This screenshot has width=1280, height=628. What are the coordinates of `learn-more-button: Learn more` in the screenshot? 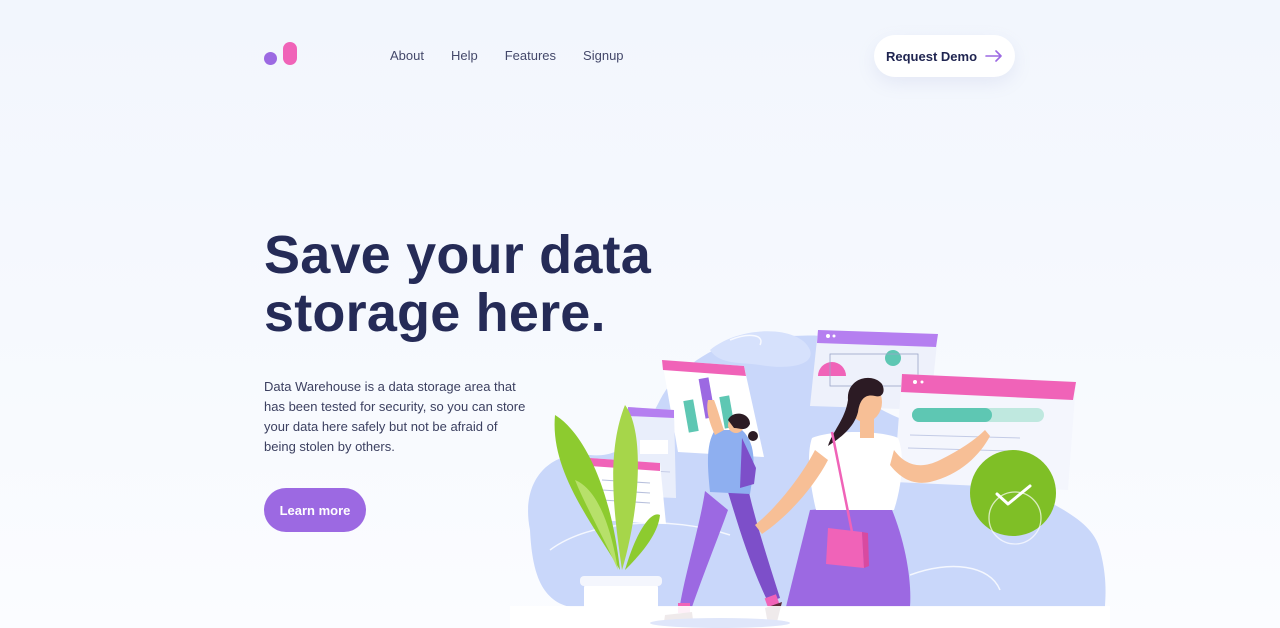 It's located at (315, 510).